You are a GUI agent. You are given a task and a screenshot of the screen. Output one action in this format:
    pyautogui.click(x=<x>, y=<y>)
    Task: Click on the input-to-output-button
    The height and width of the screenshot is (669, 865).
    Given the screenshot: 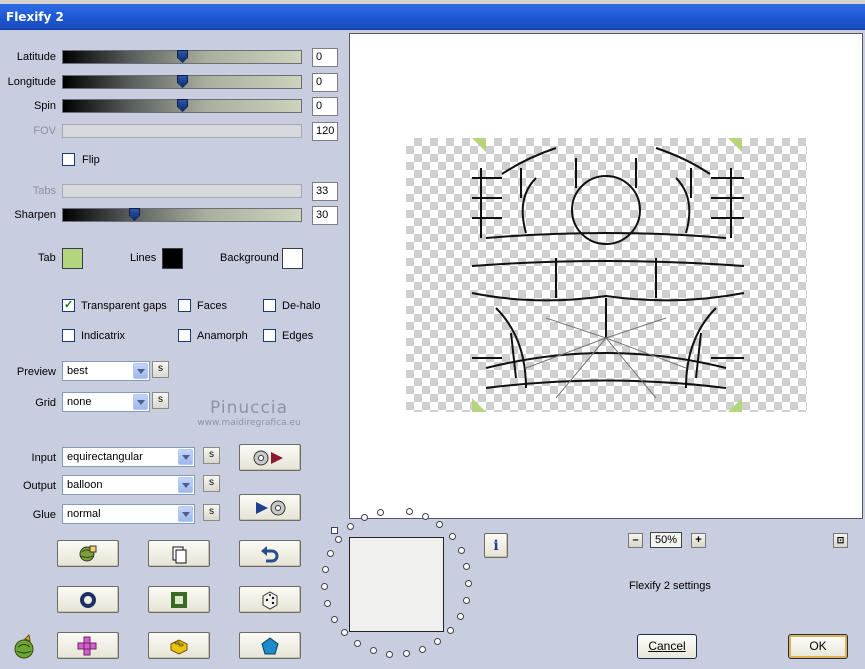 What is the action you would take?
    pyautogui.click(x=270, y=507)
    